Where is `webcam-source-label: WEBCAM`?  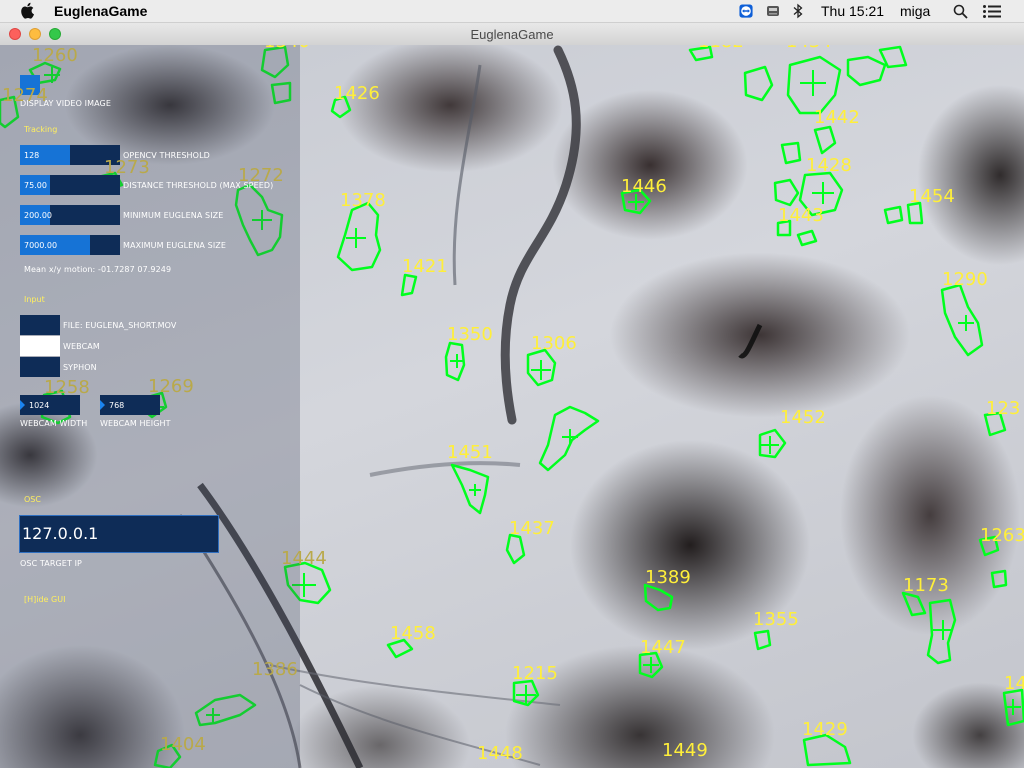
webcam-source-label: WEBCAM is located at coordinates (81, 346).